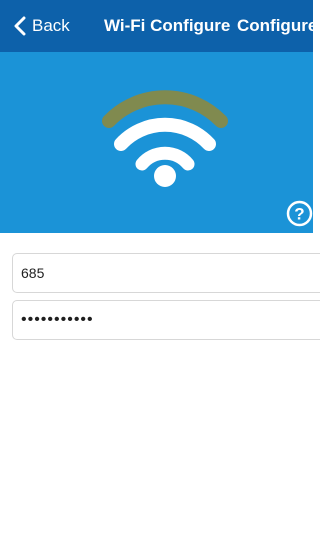 Image resolution: width=320 pixels, height=556 pixels. What do you see at coordinates (165, 158) in the screenshot?
I see `wifi-arc-small` at bounding box center [165, 158].